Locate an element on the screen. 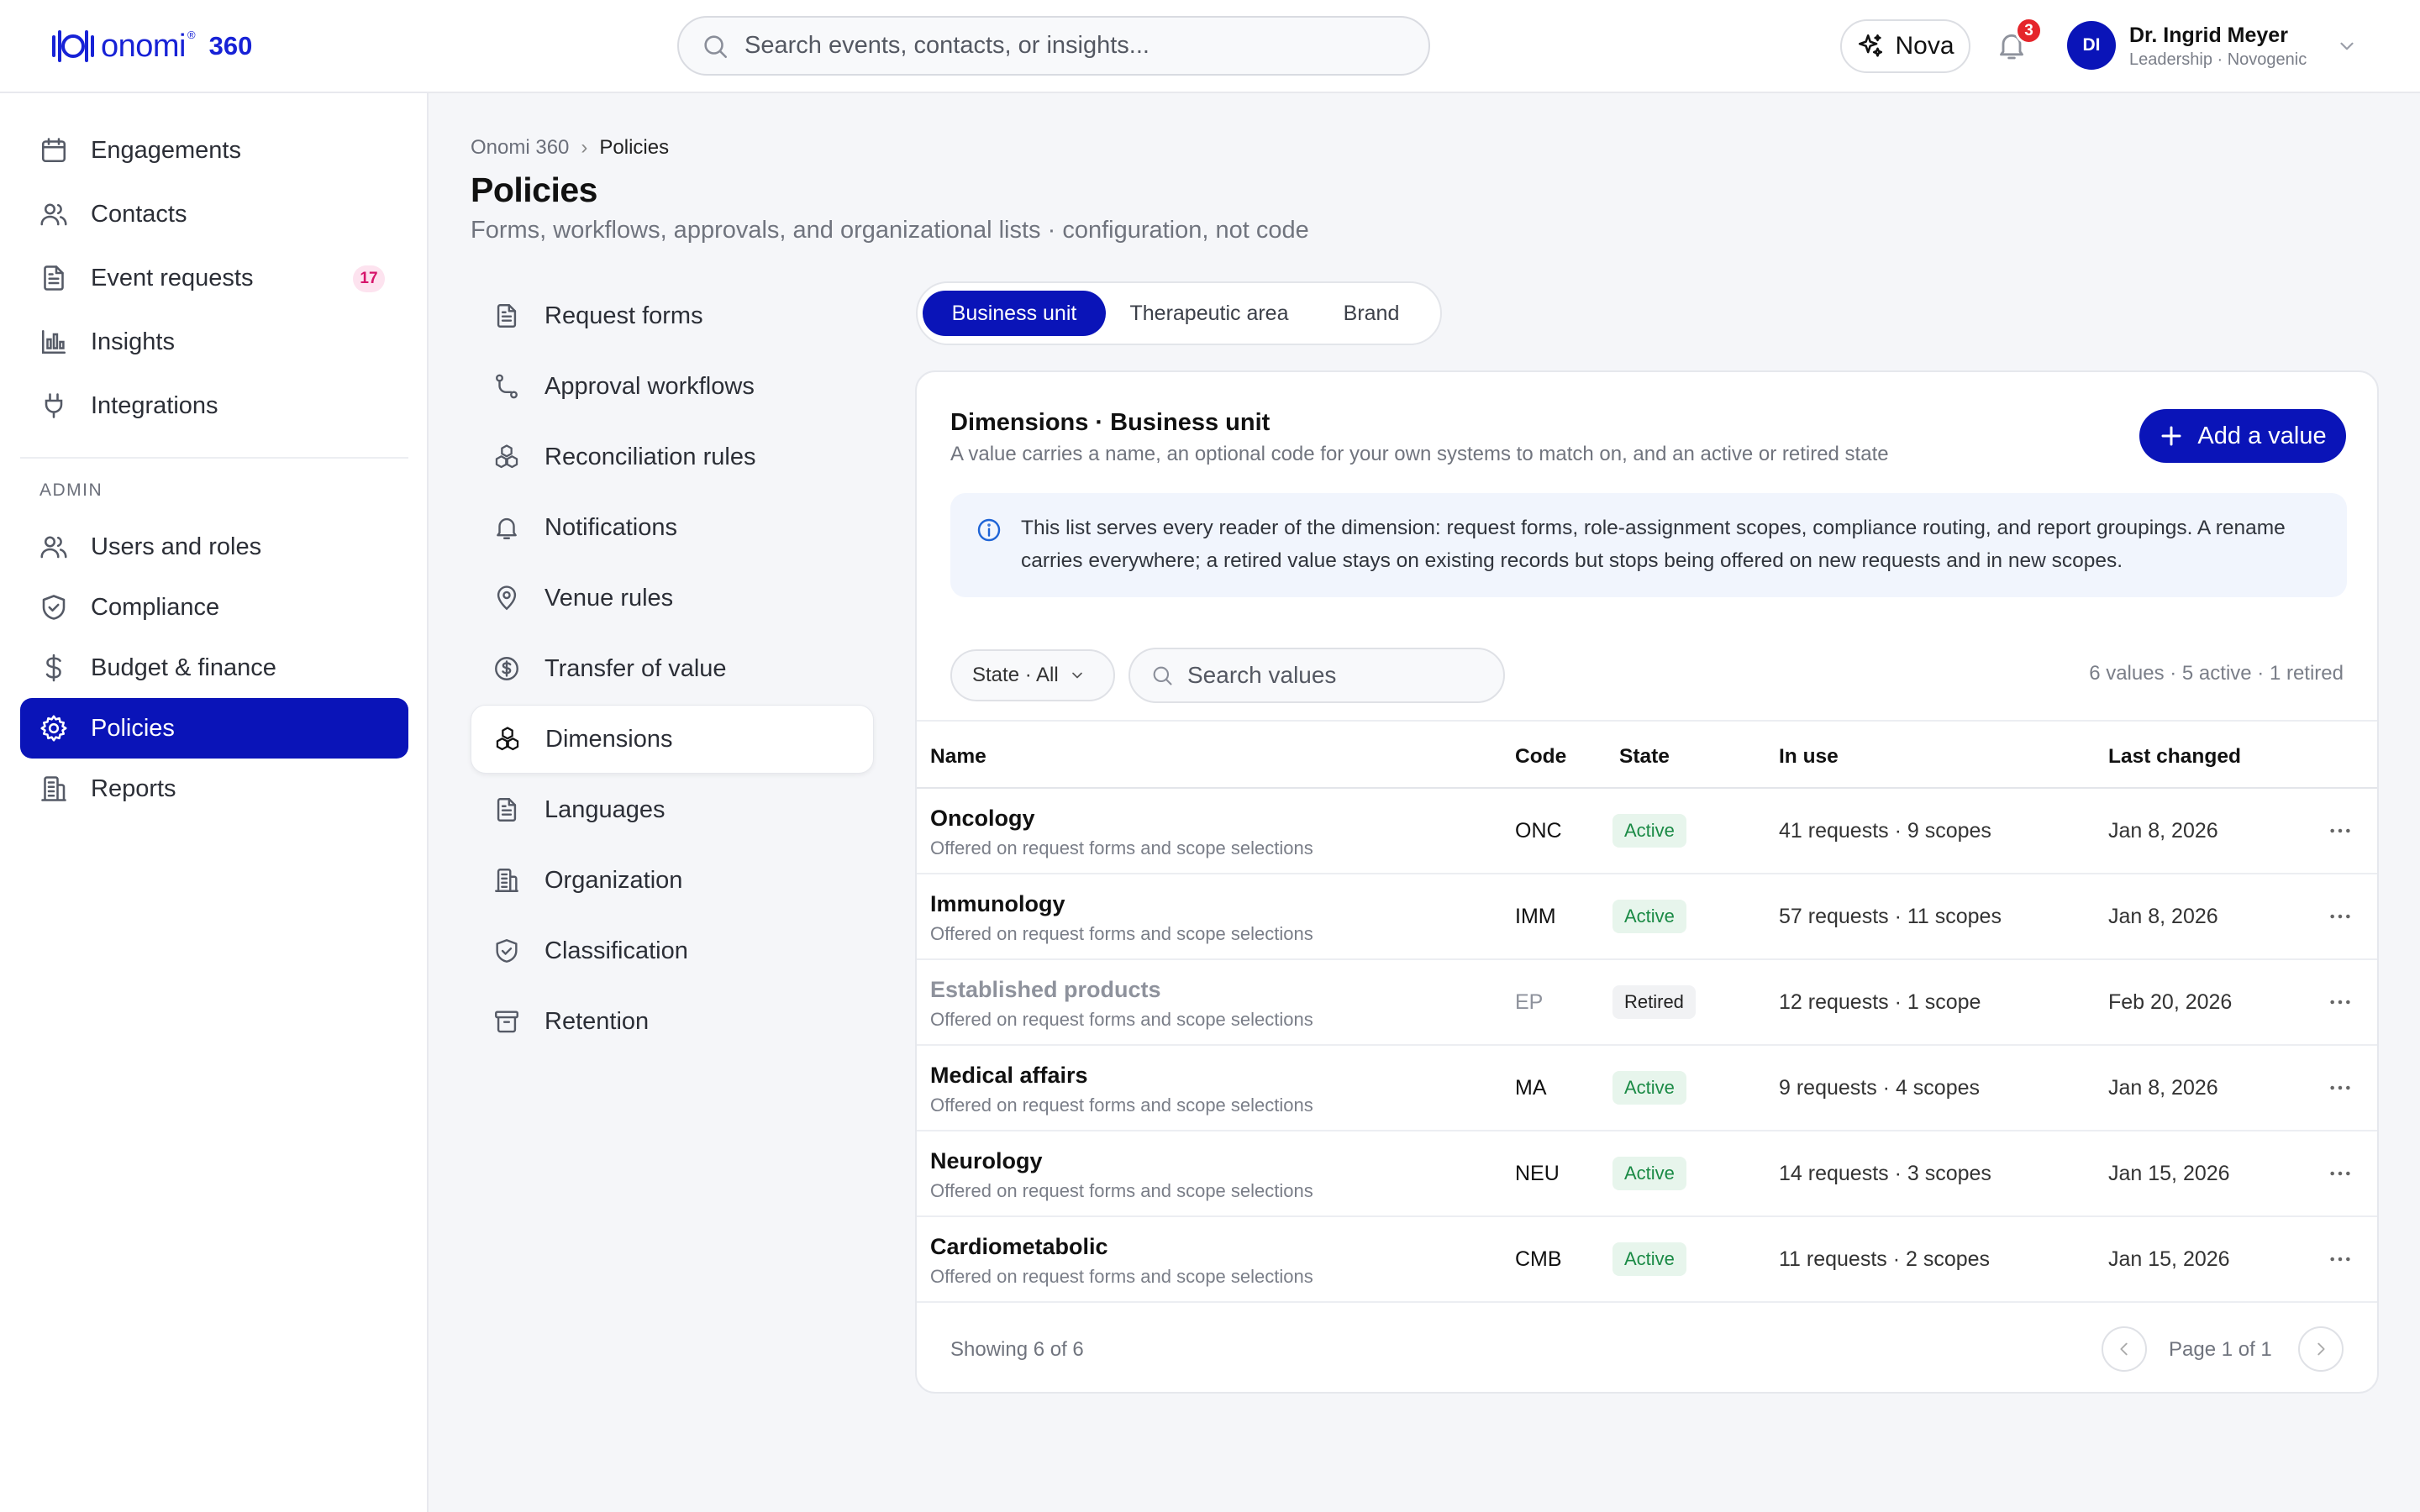 The width and height of the screenshot is (2420, 1512). column-header-name: Name is located at coordinates (958, 757).